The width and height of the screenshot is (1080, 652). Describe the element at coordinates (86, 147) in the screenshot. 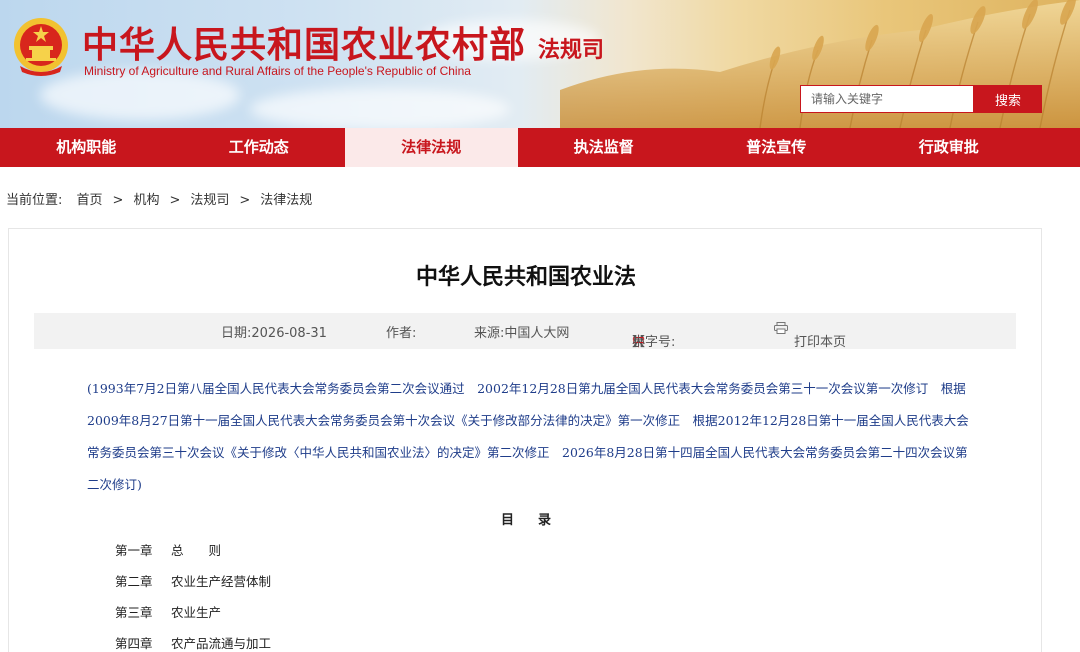

I see `nav-item-jigou: 机构职能` at that location.